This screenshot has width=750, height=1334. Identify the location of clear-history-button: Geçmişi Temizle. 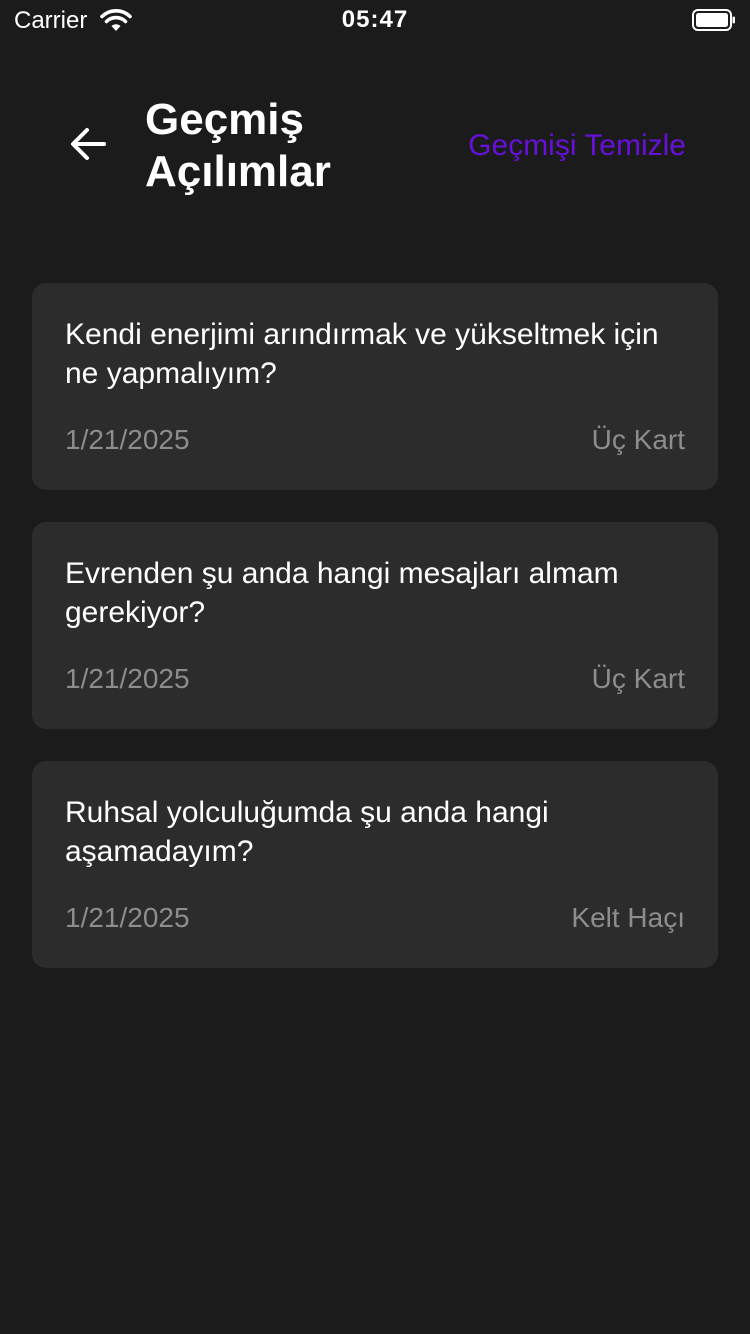
(577, 146).